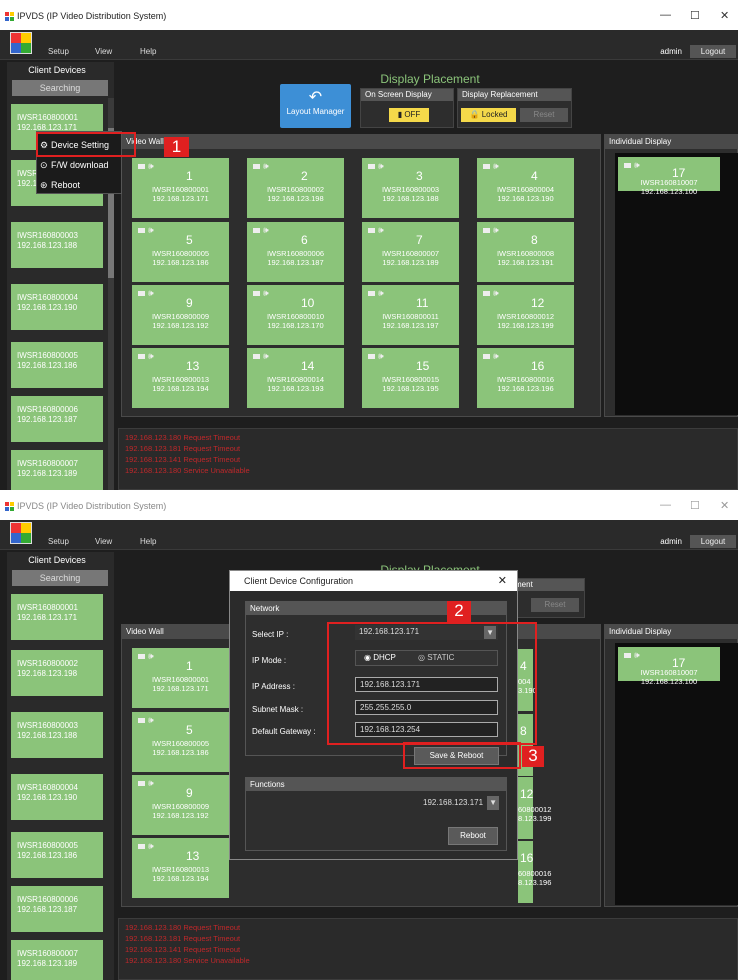 This screenshot has height=980, width=738. What do you see at coordinates (669, 681) in the screenshot?
I see `tile-ip: 192.168.123.100` at bounding box center [669, 681].